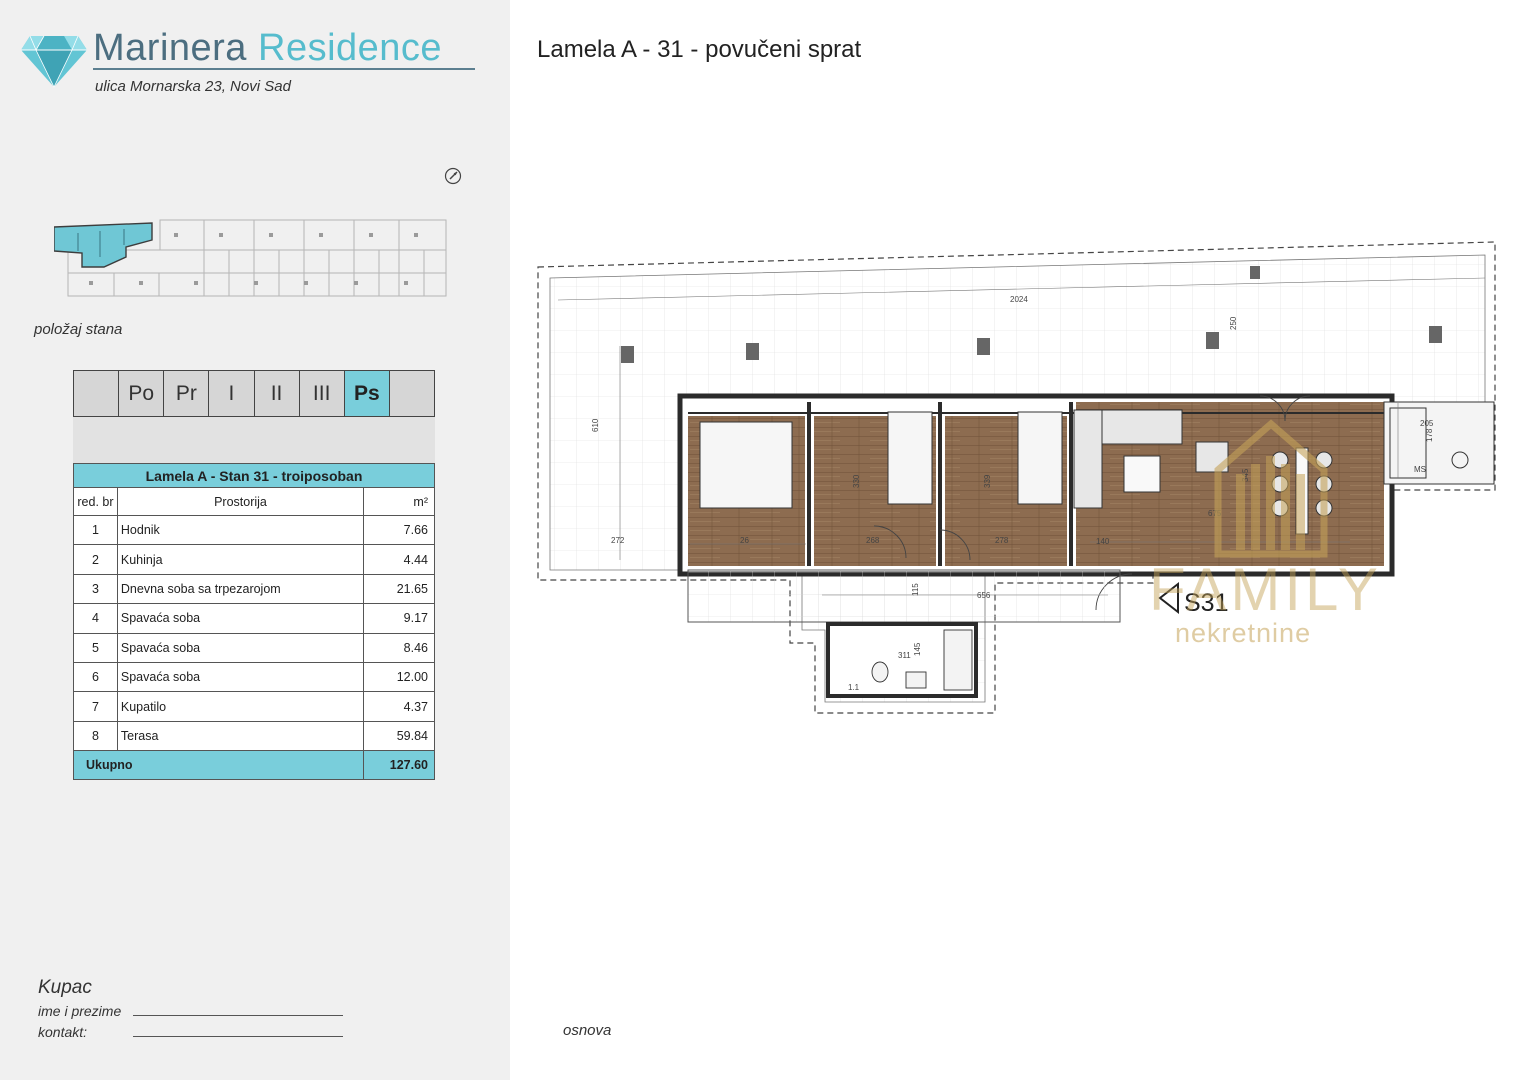 This screenshot has height=1080, width=1527. I want to click on dimension-label: 178, so click(1429, 435).